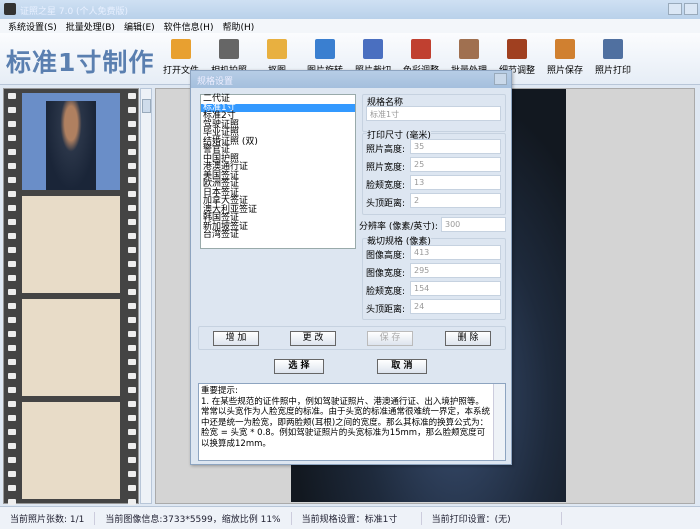 This screenshot has height=529, width=700. What do you see at coordinates (357, 518) in the screenshot?
I see `status-spec: 当前规格设置：标准1寸` at bounding box center [357, 518].